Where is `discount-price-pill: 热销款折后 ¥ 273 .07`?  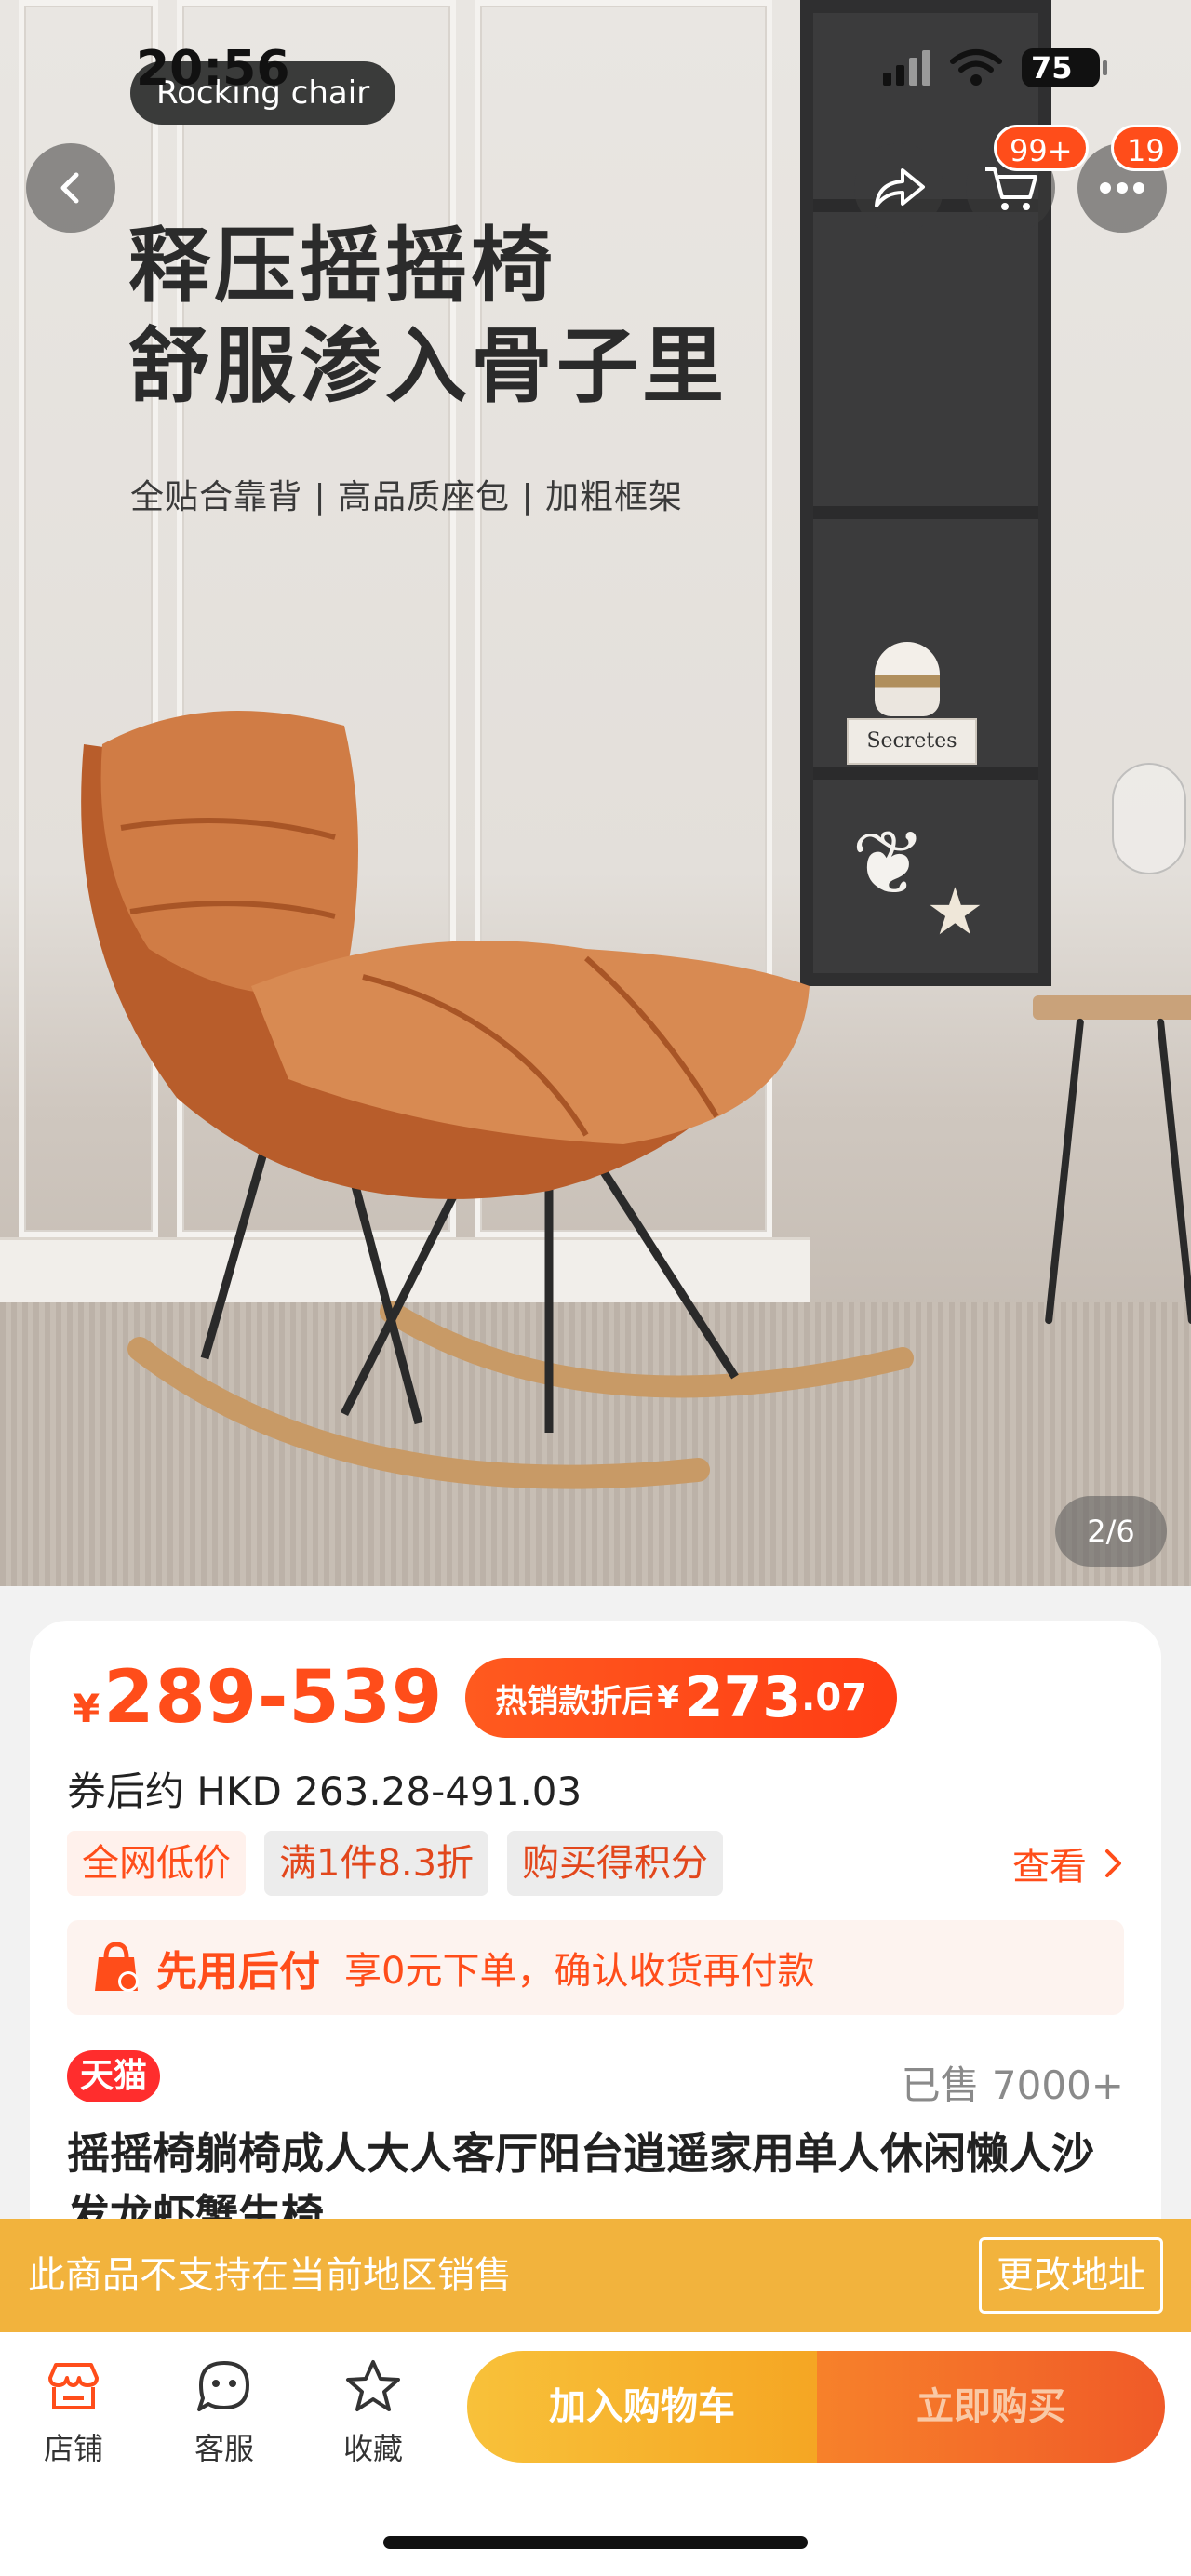 discount-price-pill: 热销款折后 ¥ 273 .07 is located at coordinates (681, 1698).